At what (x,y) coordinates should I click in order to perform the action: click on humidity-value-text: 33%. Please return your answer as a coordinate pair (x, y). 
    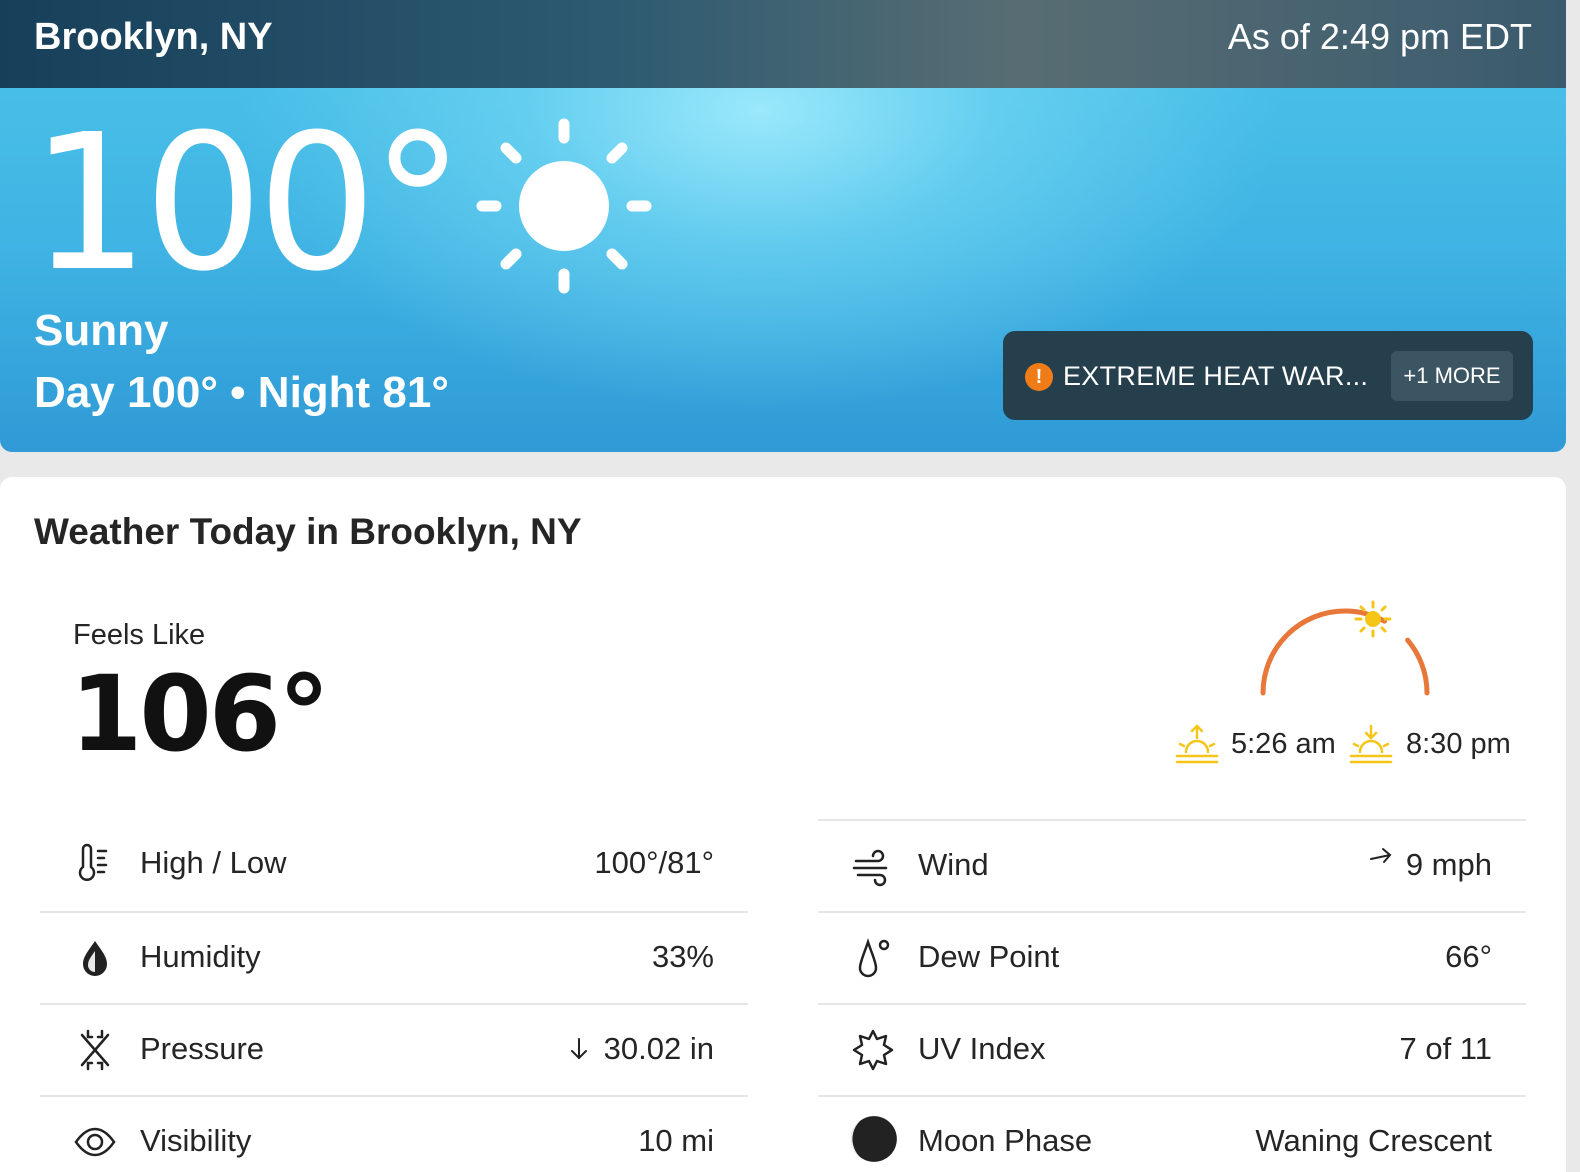
    Looking at the image, I should click on (682, 956).